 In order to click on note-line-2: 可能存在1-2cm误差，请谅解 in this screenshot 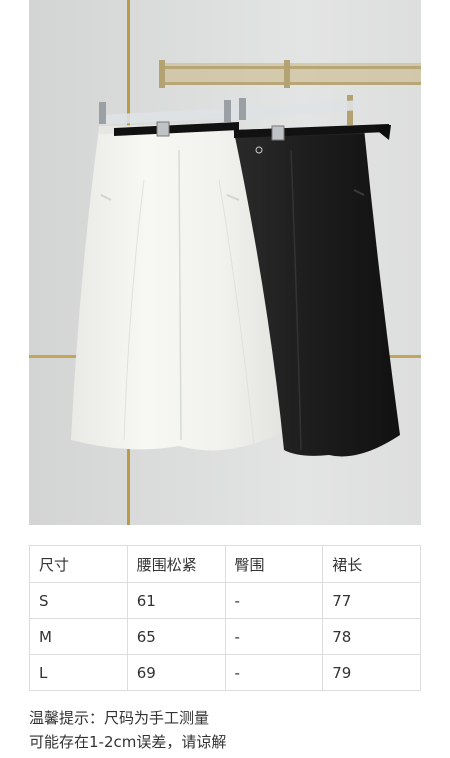, I will do `click(128, 742)`.